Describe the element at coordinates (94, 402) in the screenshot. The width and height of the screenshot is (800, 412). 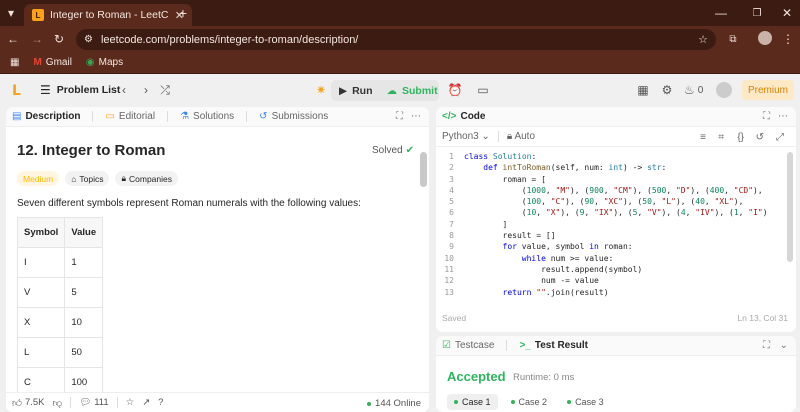
I see `comments-button: 💬︎ 111` at that location.